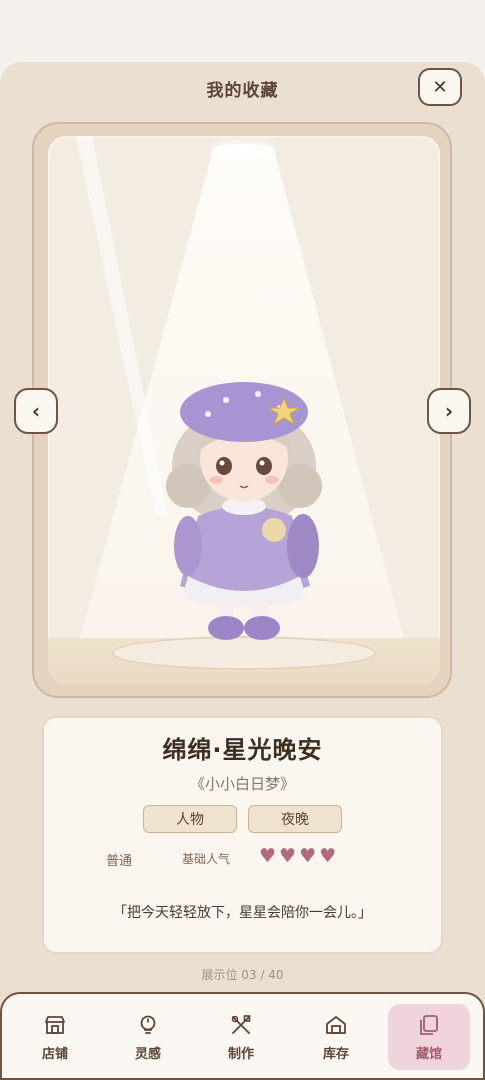 The height and width of the screenshot is (1080, 485). What do you see at coordinates (428, 1054) in the screenshot?
I see `nav-label: 藏馆` at bounding box center [428, 1054].